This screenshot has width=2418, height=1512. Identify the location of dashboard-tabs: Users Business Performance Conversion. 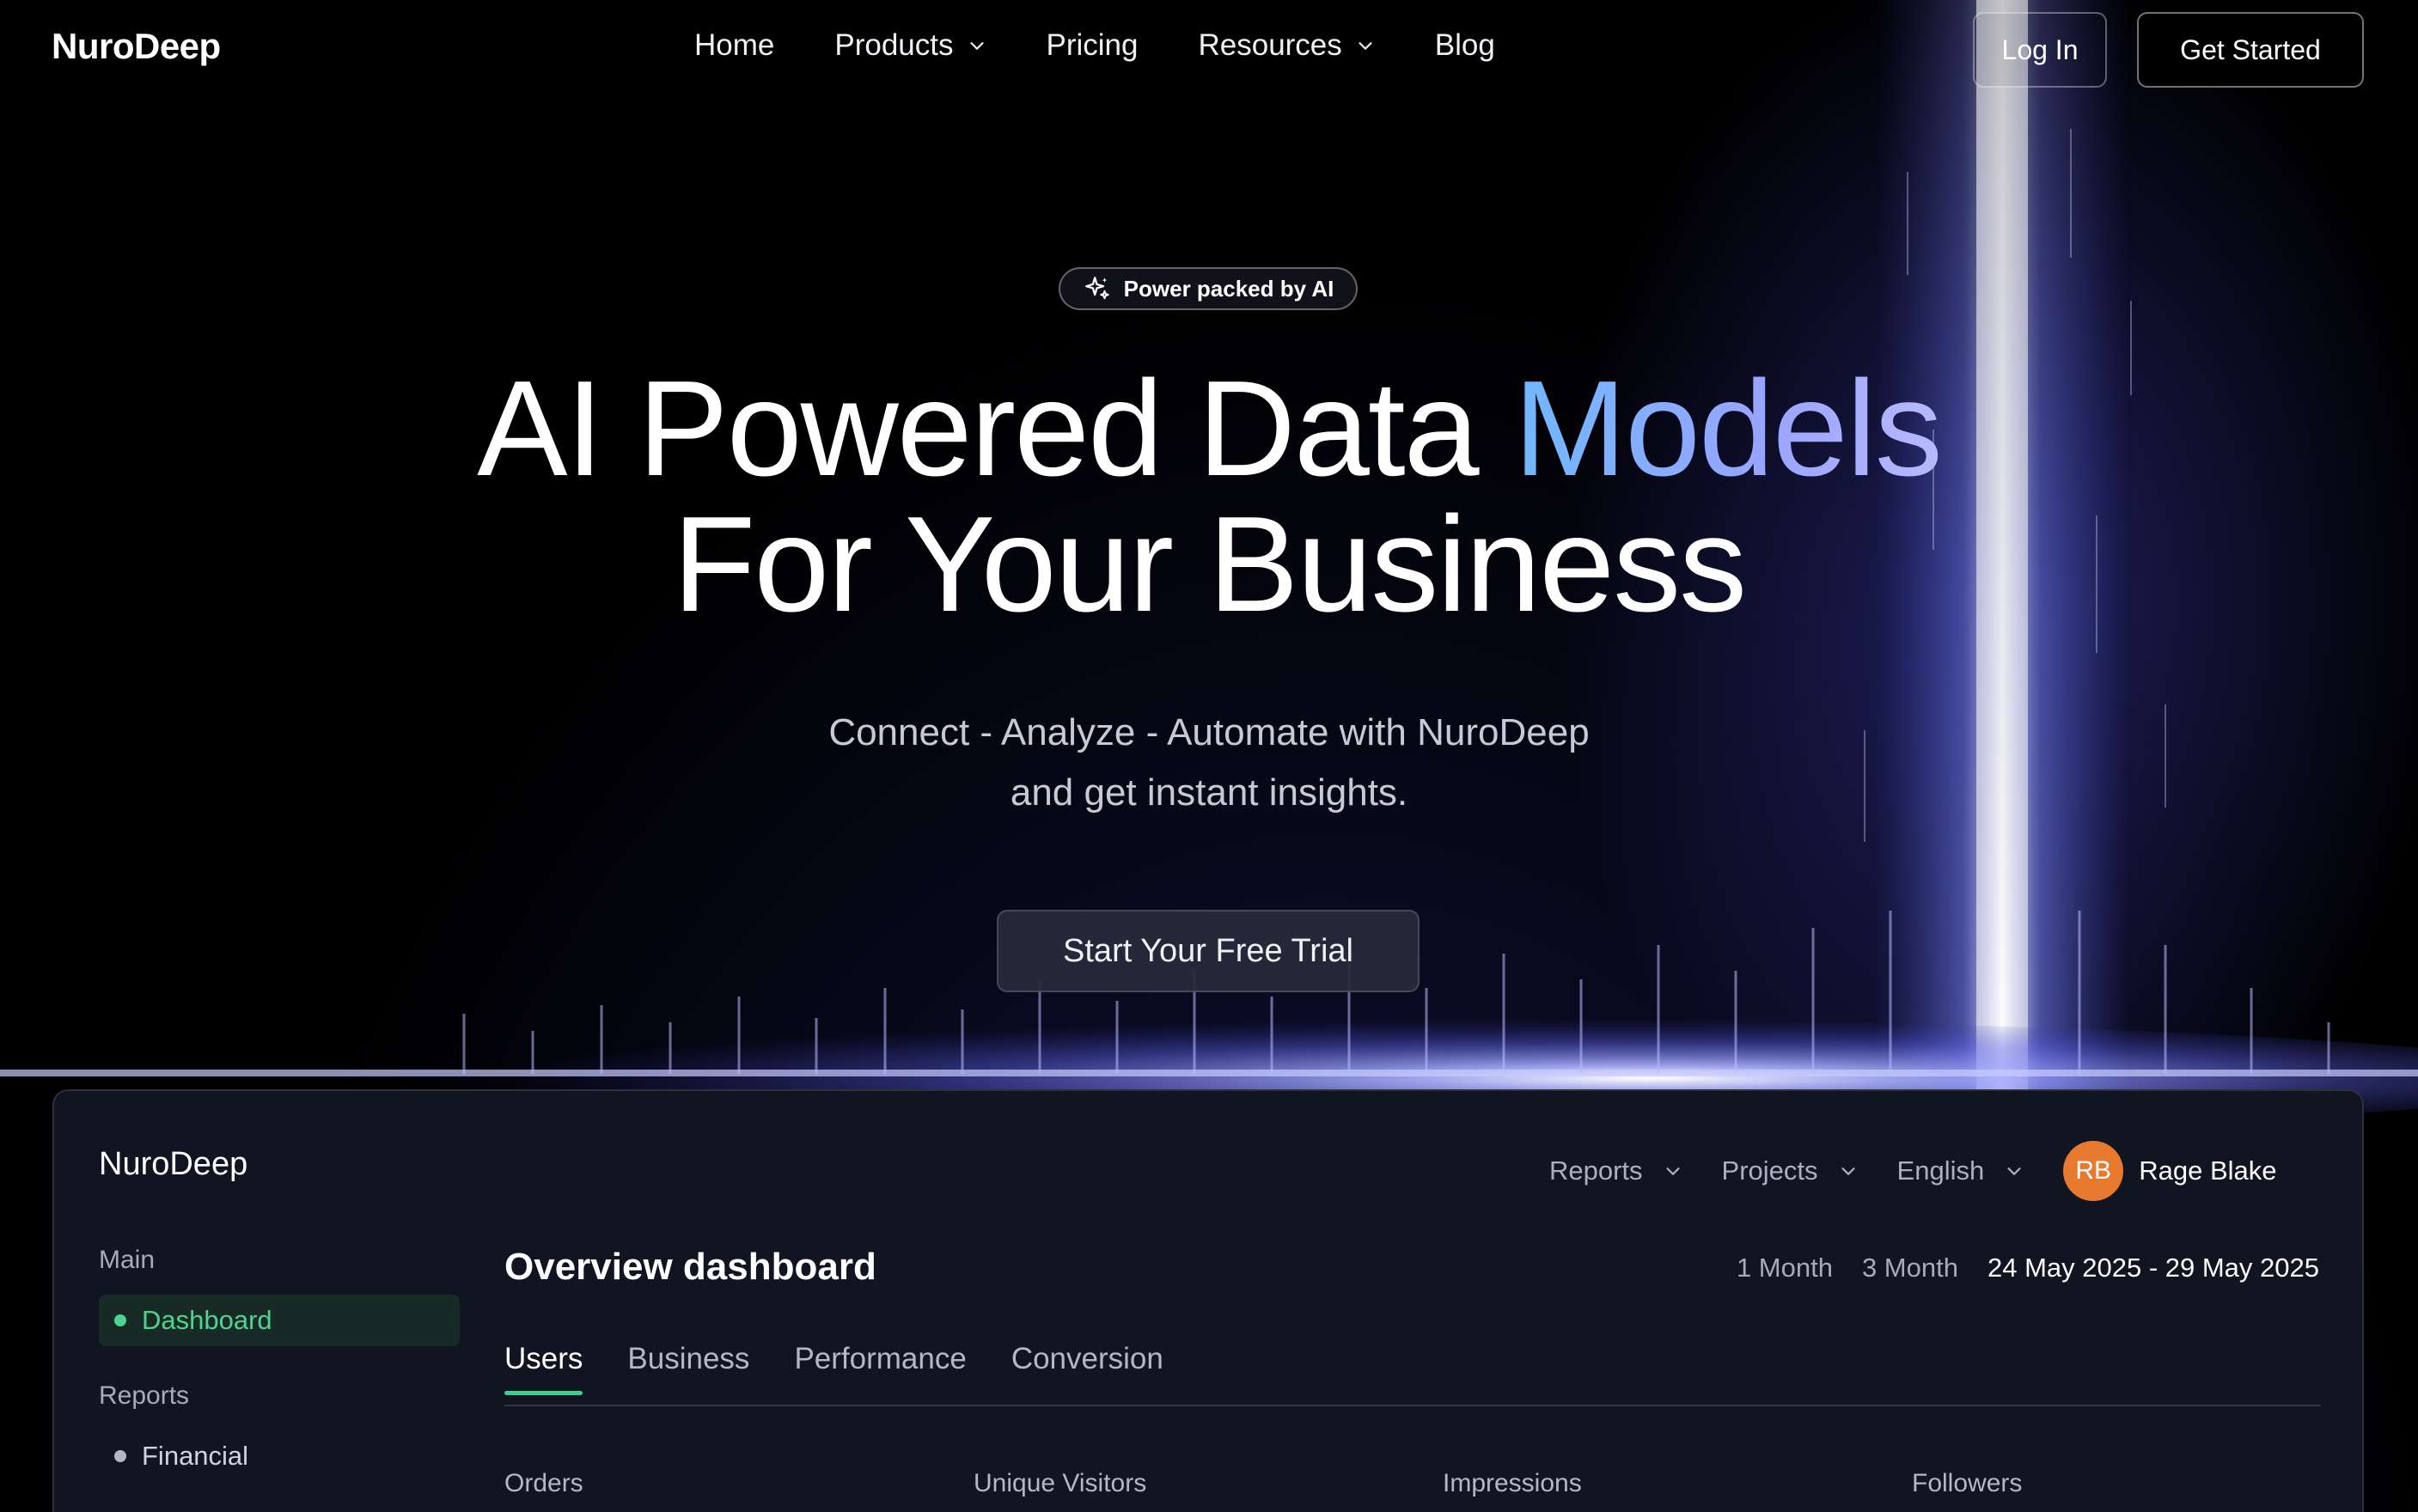
(833, 1368).